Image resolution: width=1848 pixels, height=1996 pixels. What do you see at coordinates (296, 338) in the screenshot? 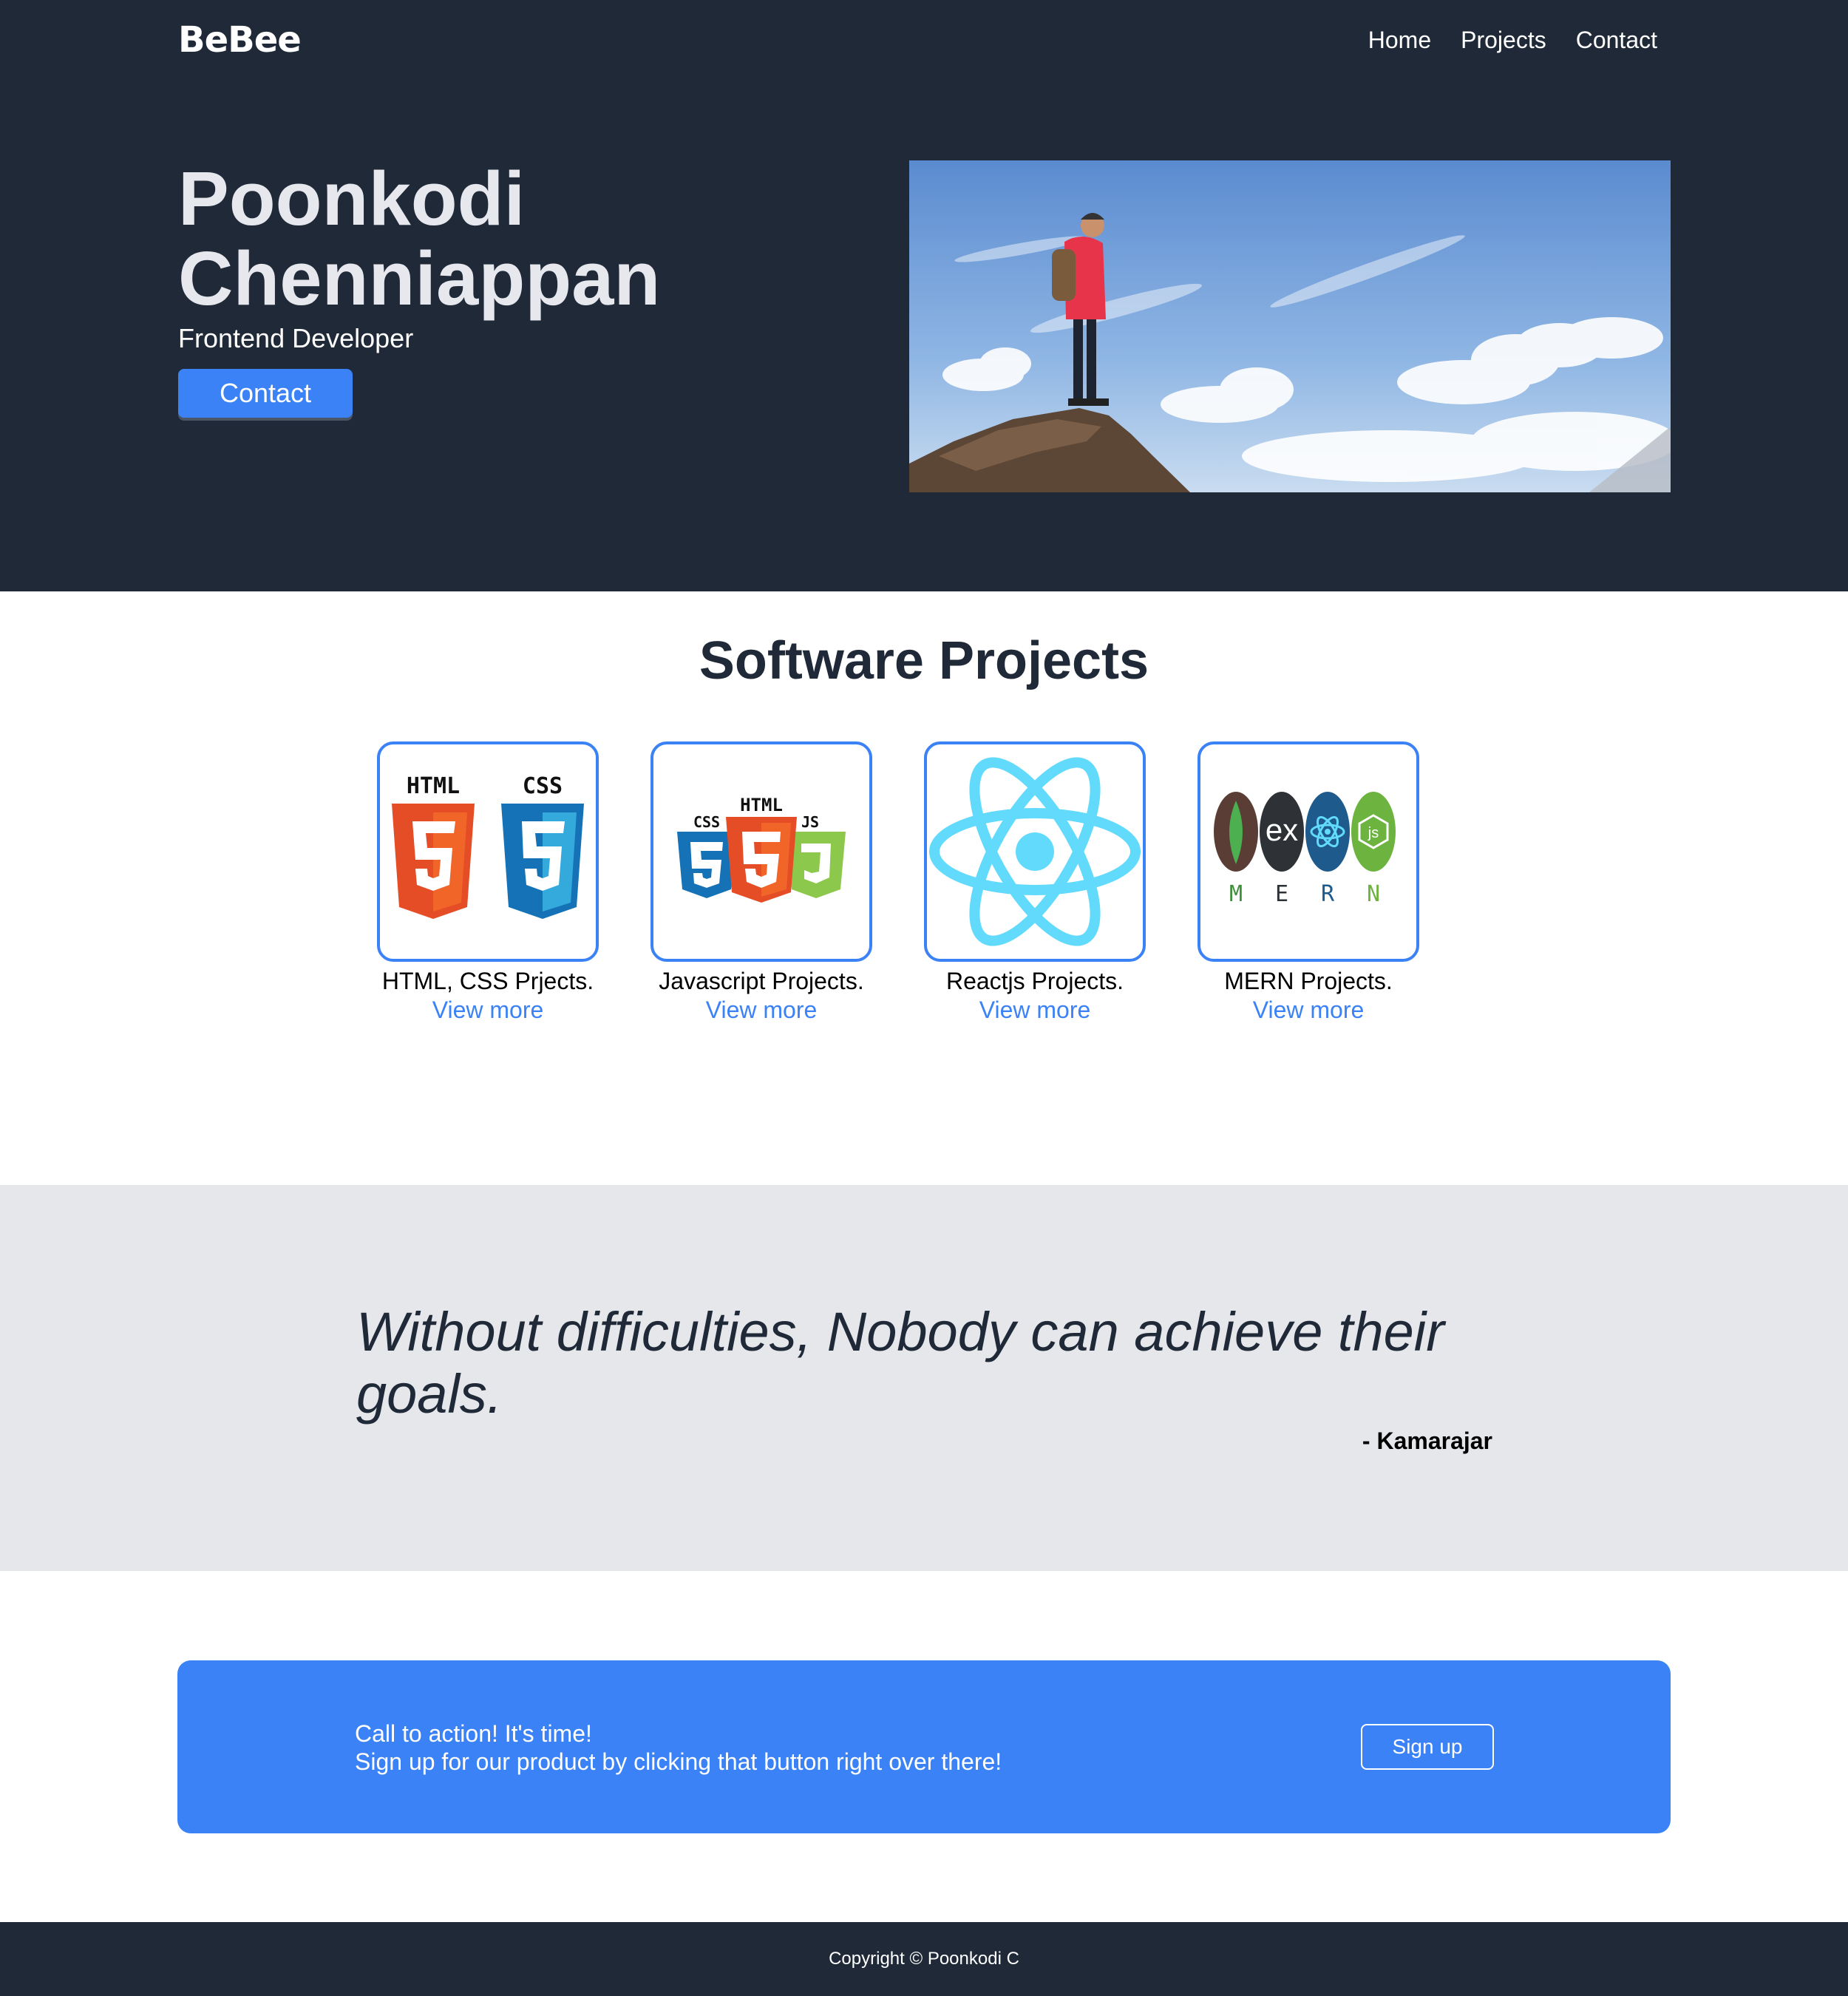
I see `hero-role: Frontend Developer` at bounding box center [296, 338].